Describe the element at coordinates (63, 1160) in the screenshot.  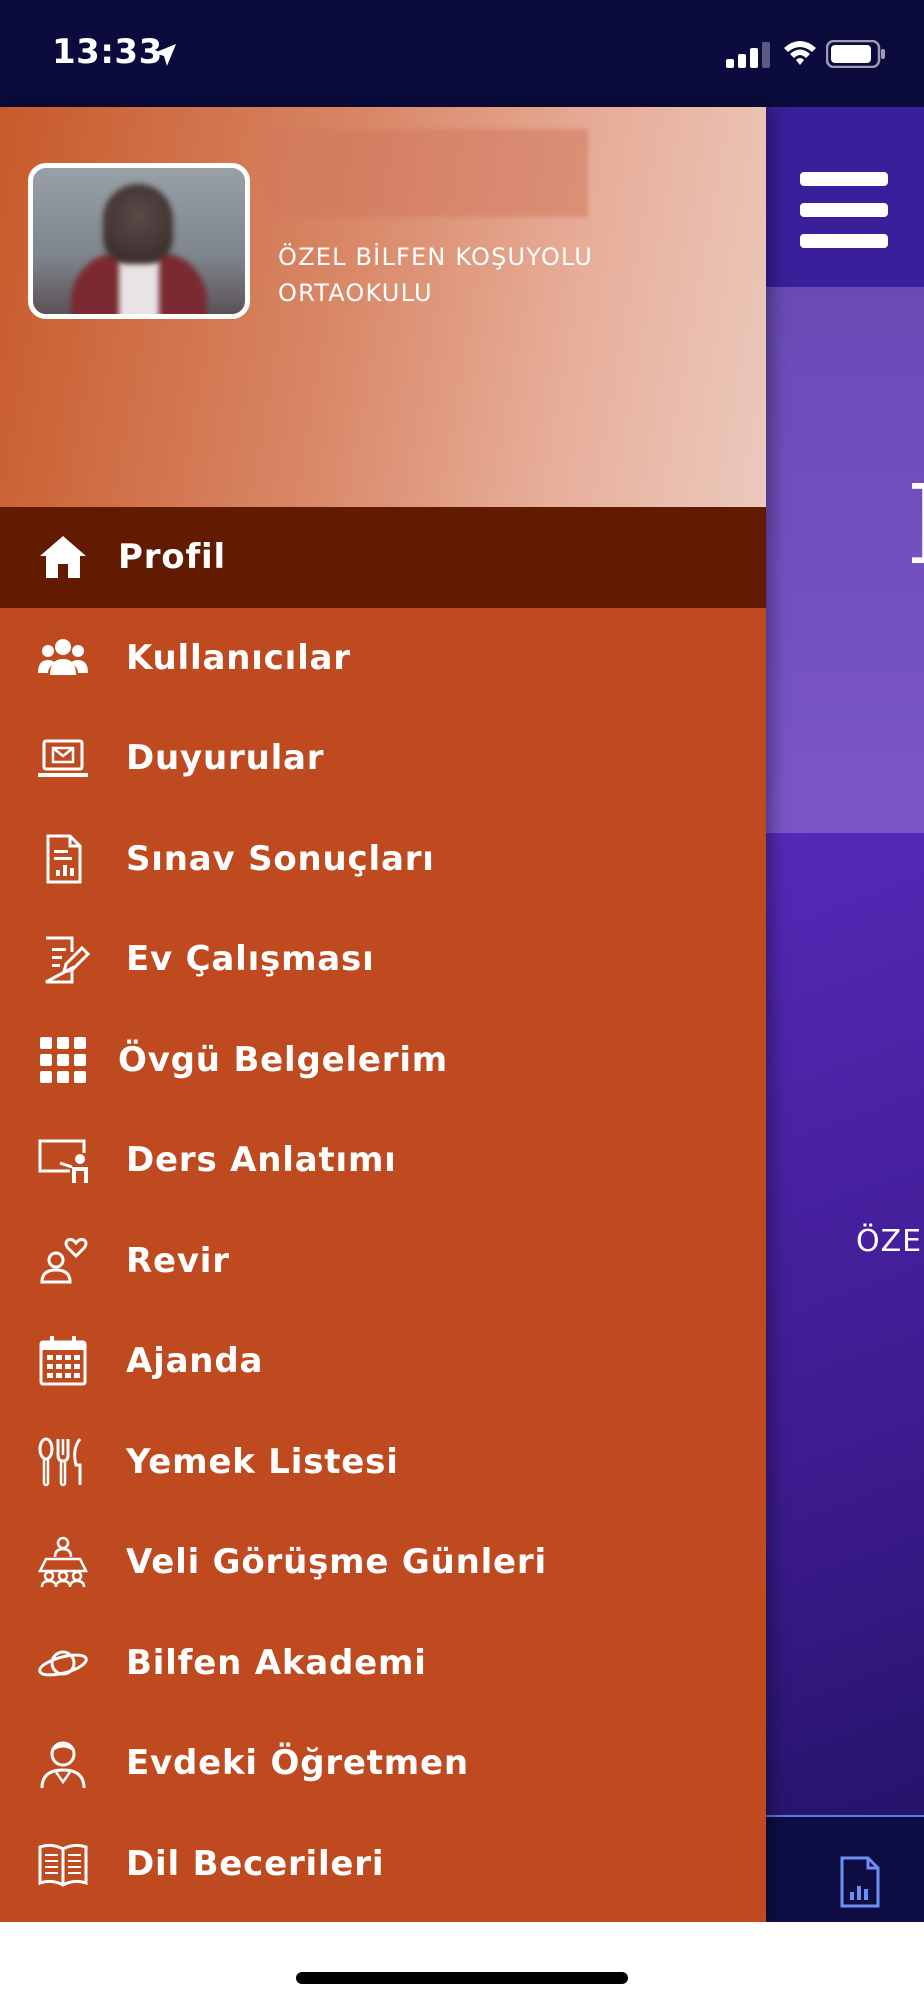
I see `teacher-board-icon` at that location.